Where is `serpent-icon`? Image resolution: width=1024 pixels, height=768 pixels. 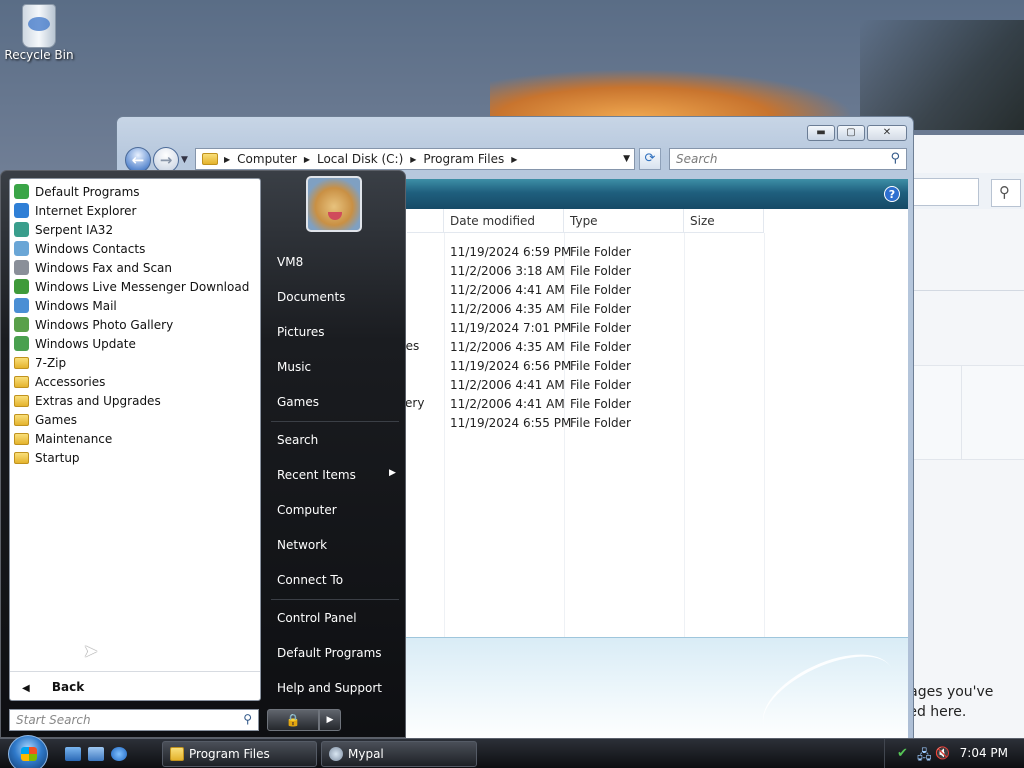 serpent-icon is located at coordinates (21, 229).